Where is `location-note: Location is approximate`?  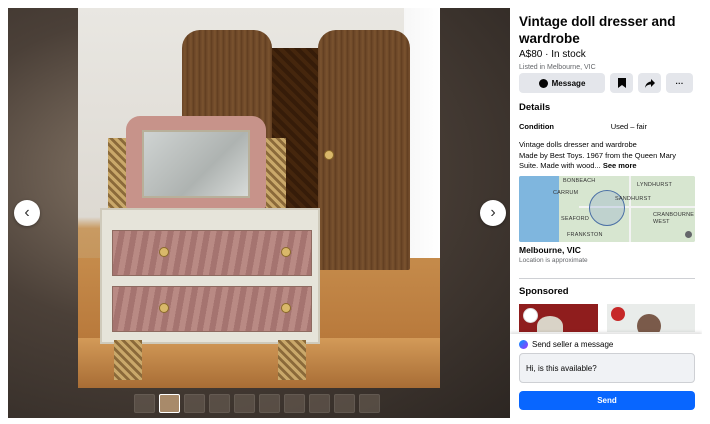 location-note: Location is approximate is located at coordinates (553, 260).